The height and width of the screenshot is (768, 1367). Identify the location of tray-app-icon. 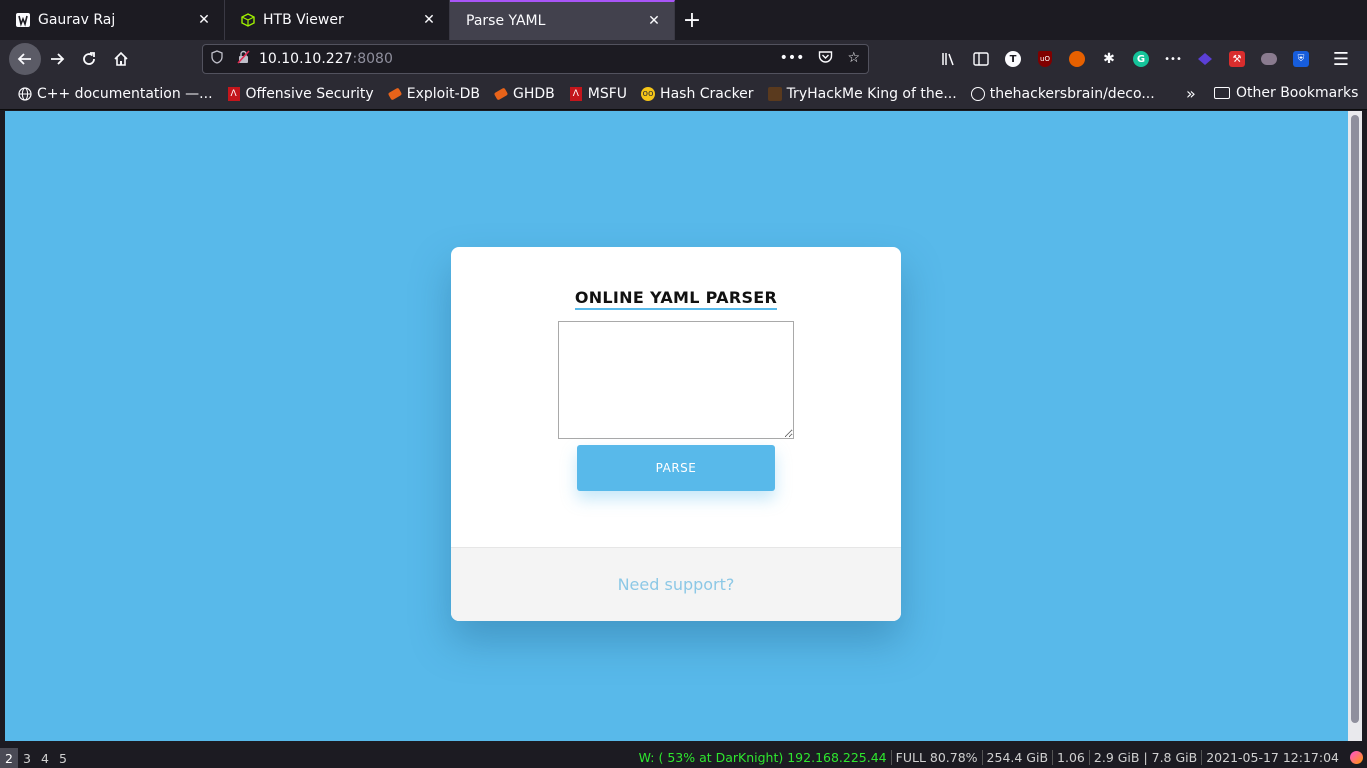
(1356, 757).